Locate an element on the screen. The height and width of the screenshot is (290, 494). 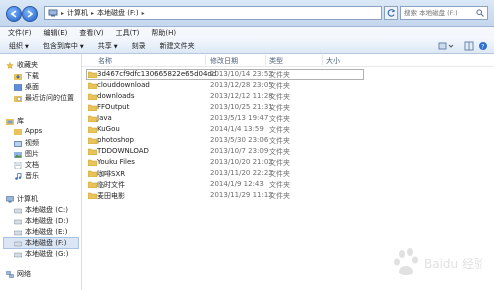
nav-lib-music: 音乐 is located at coordinates (26, 176).